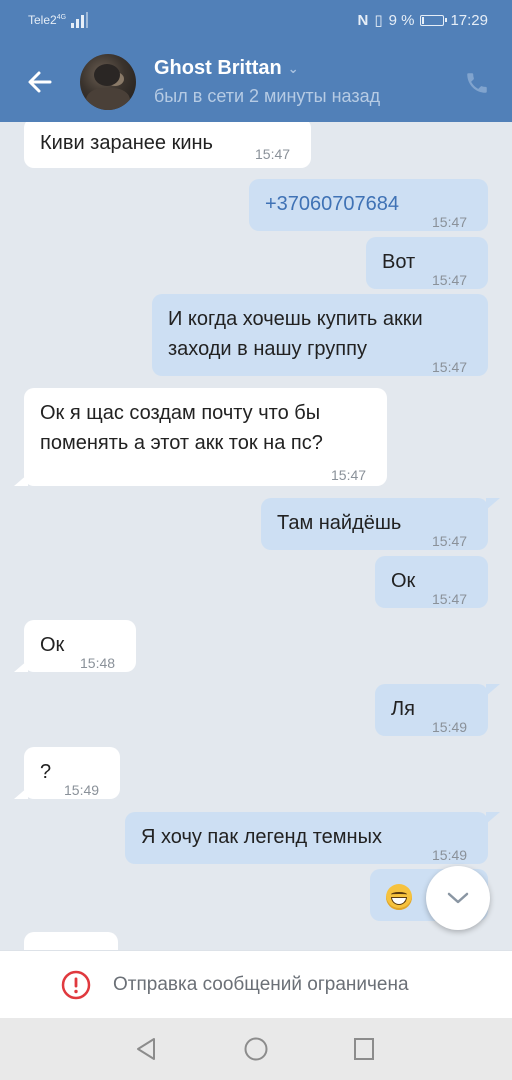 The width and height of the screenshot is (512, 1080). I want to click on messaging-restricted-bar: Отправка сообщений ограничена, so click(256, 984).